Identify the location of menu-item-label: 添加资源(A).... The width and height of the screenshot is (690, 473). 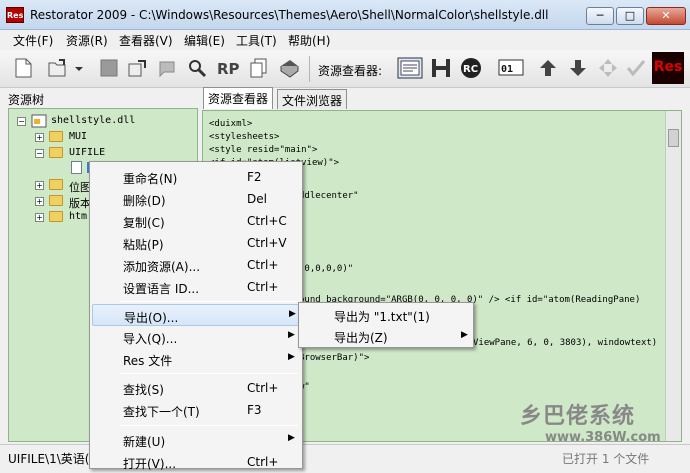
(162, 267).